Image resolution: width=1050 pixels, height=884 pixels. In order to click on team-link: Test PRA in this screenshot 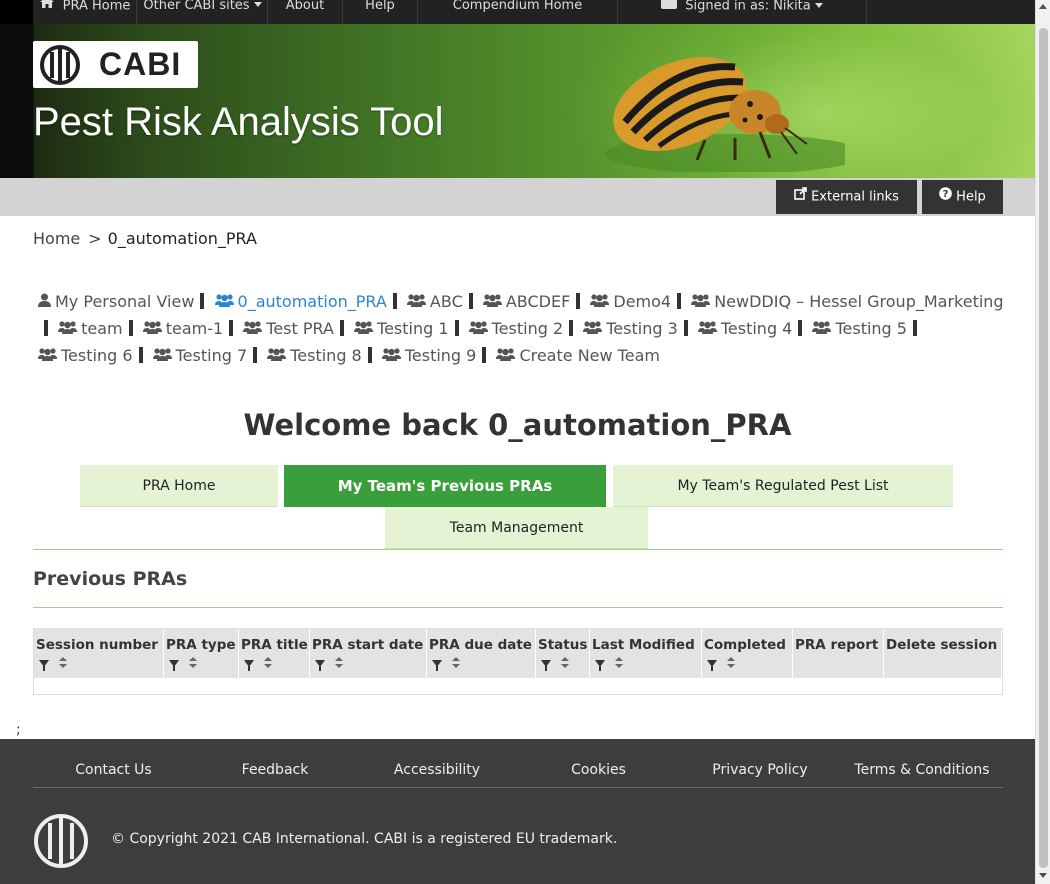, I will do `click(288, 328)`.